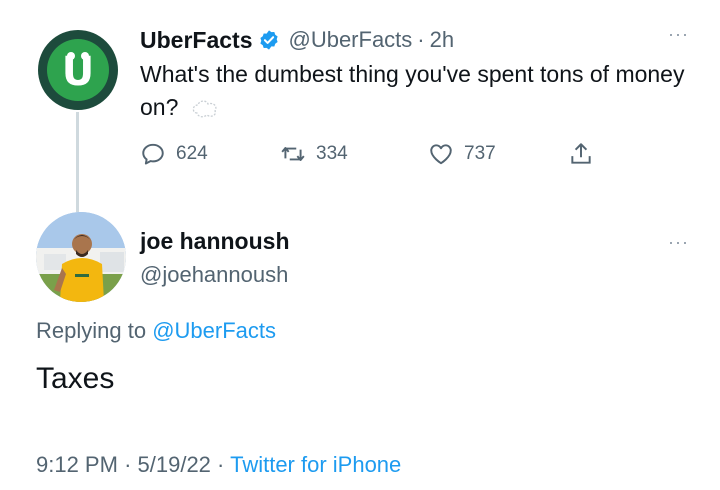  I want to click on share-icon, so click(581, 153).